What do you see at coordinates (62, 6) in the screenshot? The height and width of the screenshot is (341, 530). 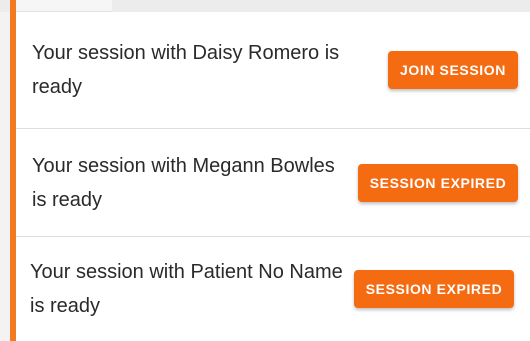 I see `top-tab-edge` at bounding box center [62, 6].